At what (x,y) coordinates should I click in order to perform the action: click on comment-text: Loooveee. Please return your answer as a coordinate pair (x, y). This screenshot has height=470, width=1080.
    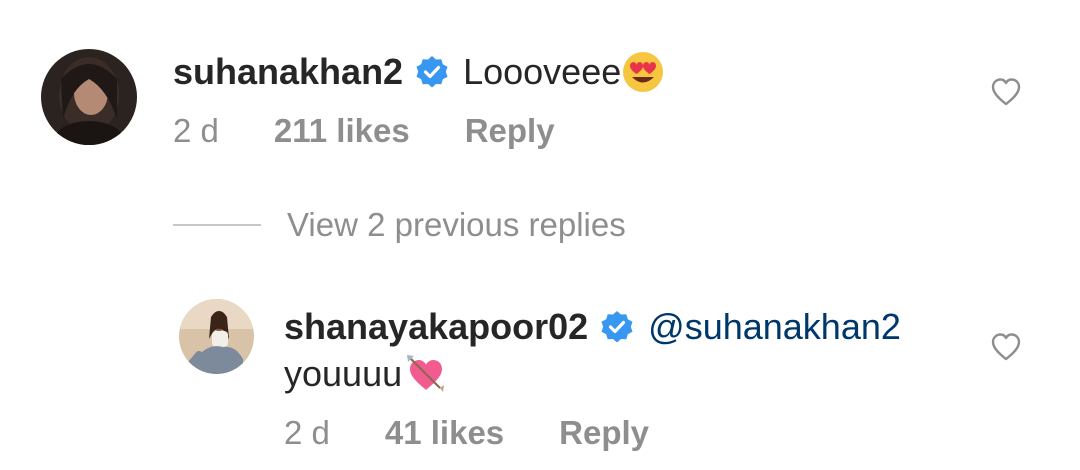
    Looking at the image, I should click on (542, 71).